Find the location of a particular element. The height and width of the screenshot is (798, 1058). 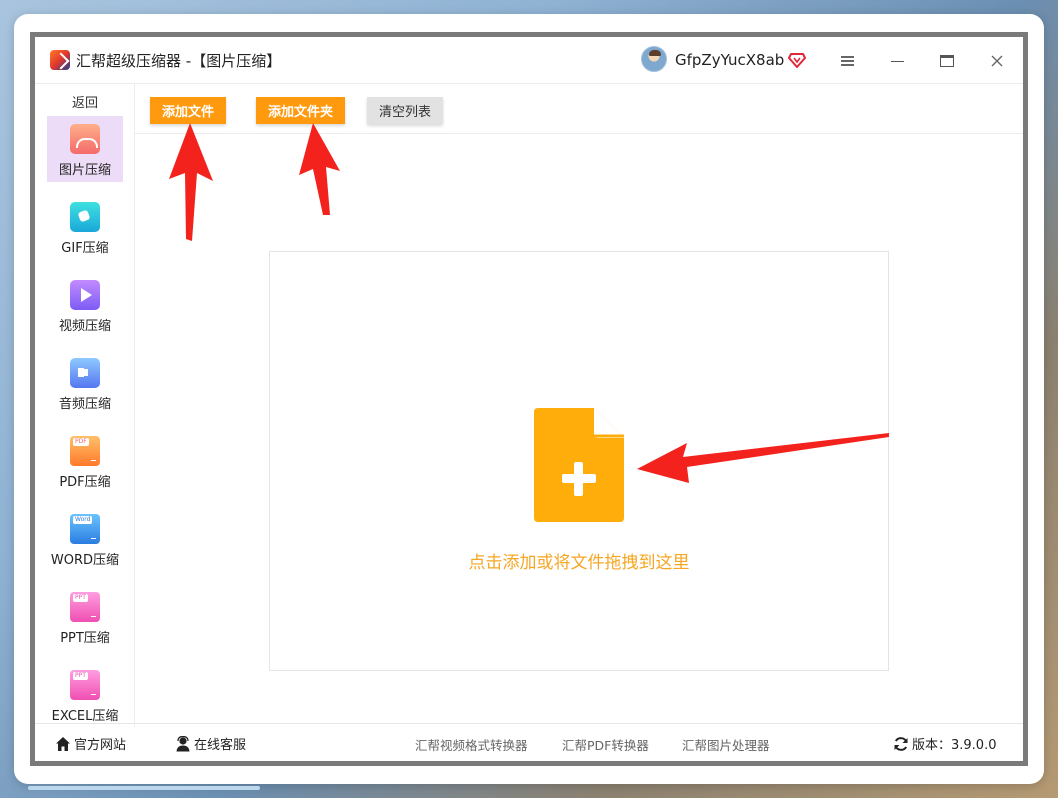

add-file-button: 添加文件 is located at coordinates (188, 110).